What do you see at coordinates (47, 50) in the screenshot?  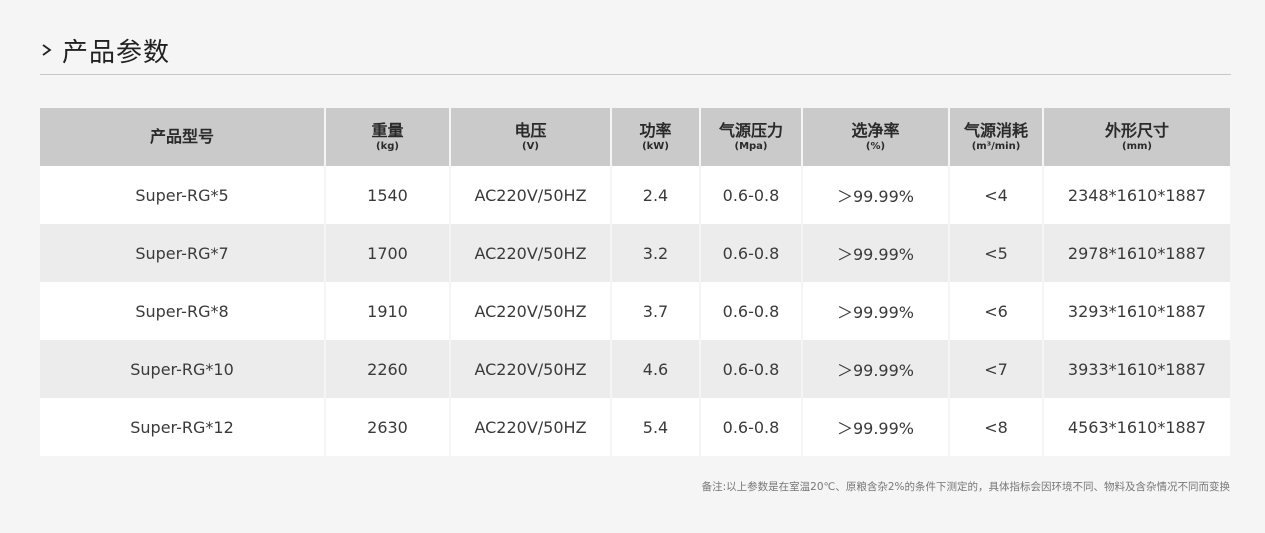 I see `chevron-right-icon` at bounding box center [47, 50].